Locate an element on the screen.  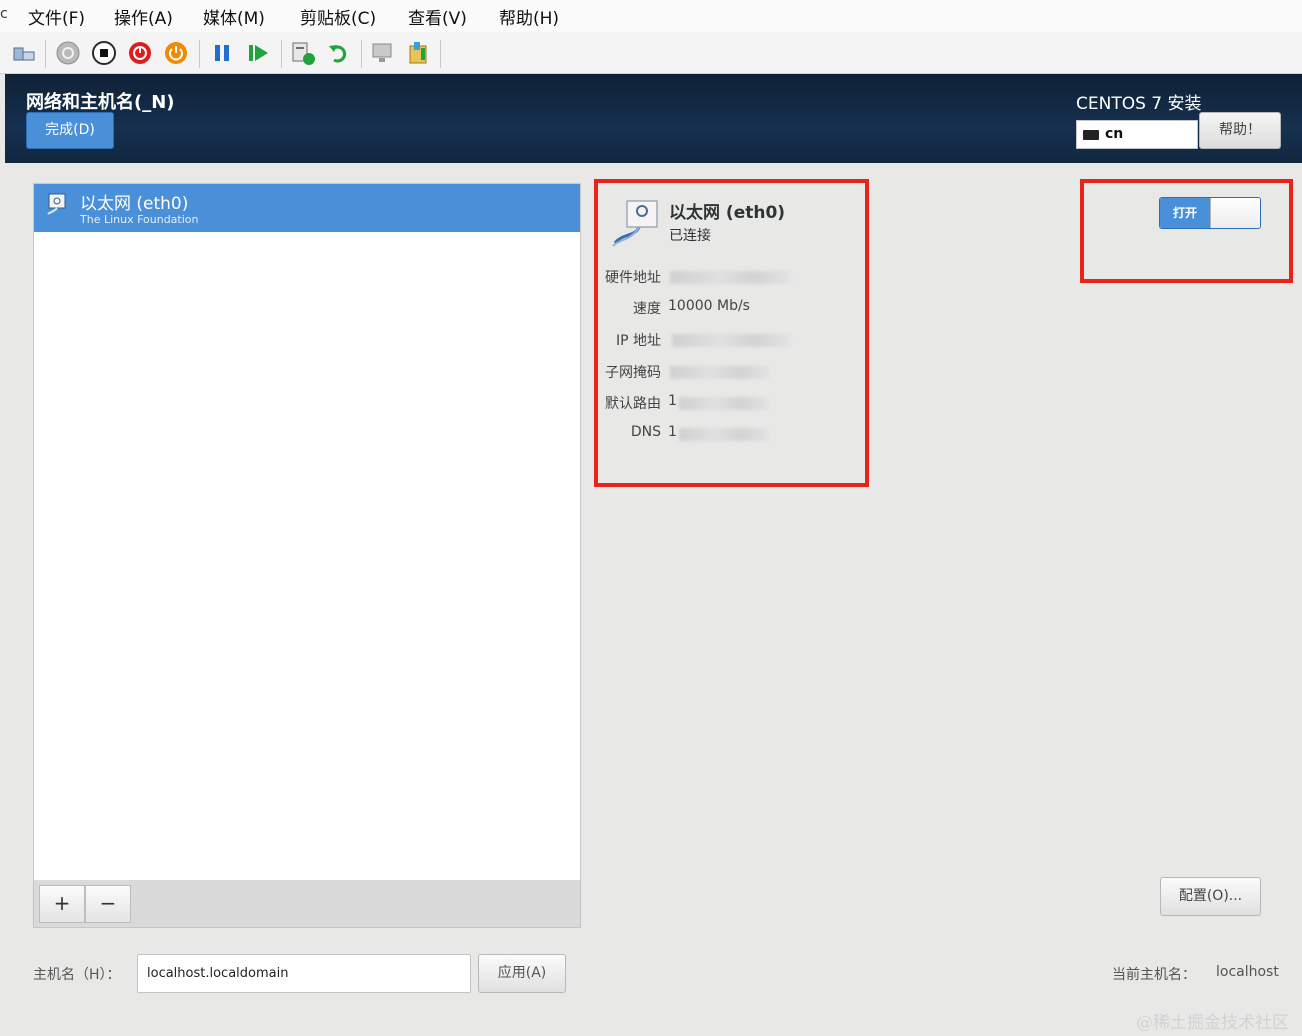
detail-label: 速度 is located at coordinates (647, 309).